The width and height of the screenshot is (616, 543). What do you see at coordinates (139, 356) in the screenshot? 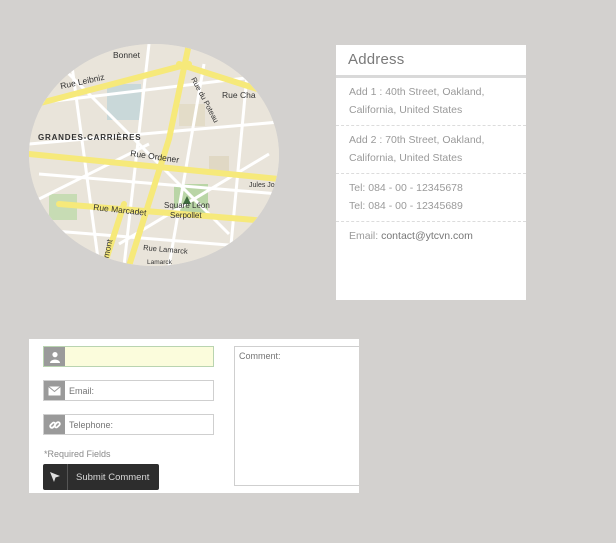
I see `name-input` at bounding box center [139, 356].